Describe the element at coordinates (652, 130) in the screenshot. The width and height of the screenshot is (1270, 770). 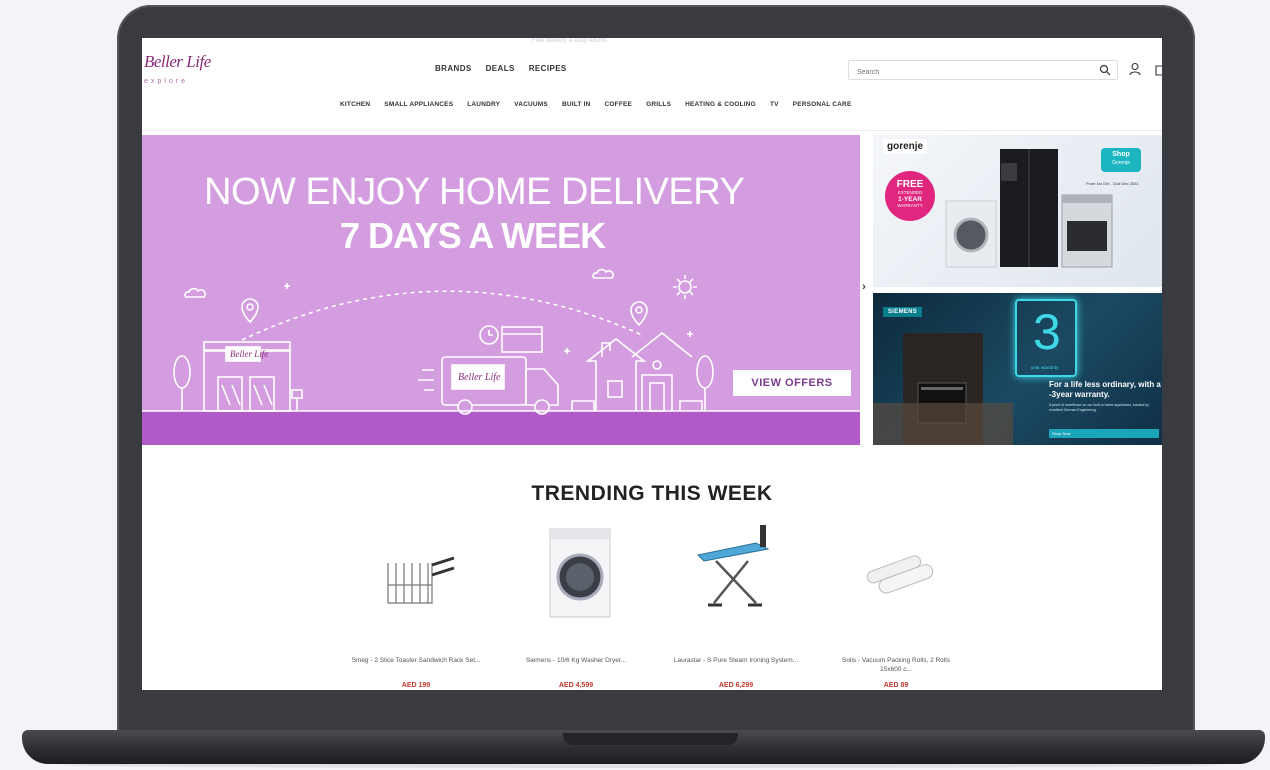
I see `nav-divider` at that location.